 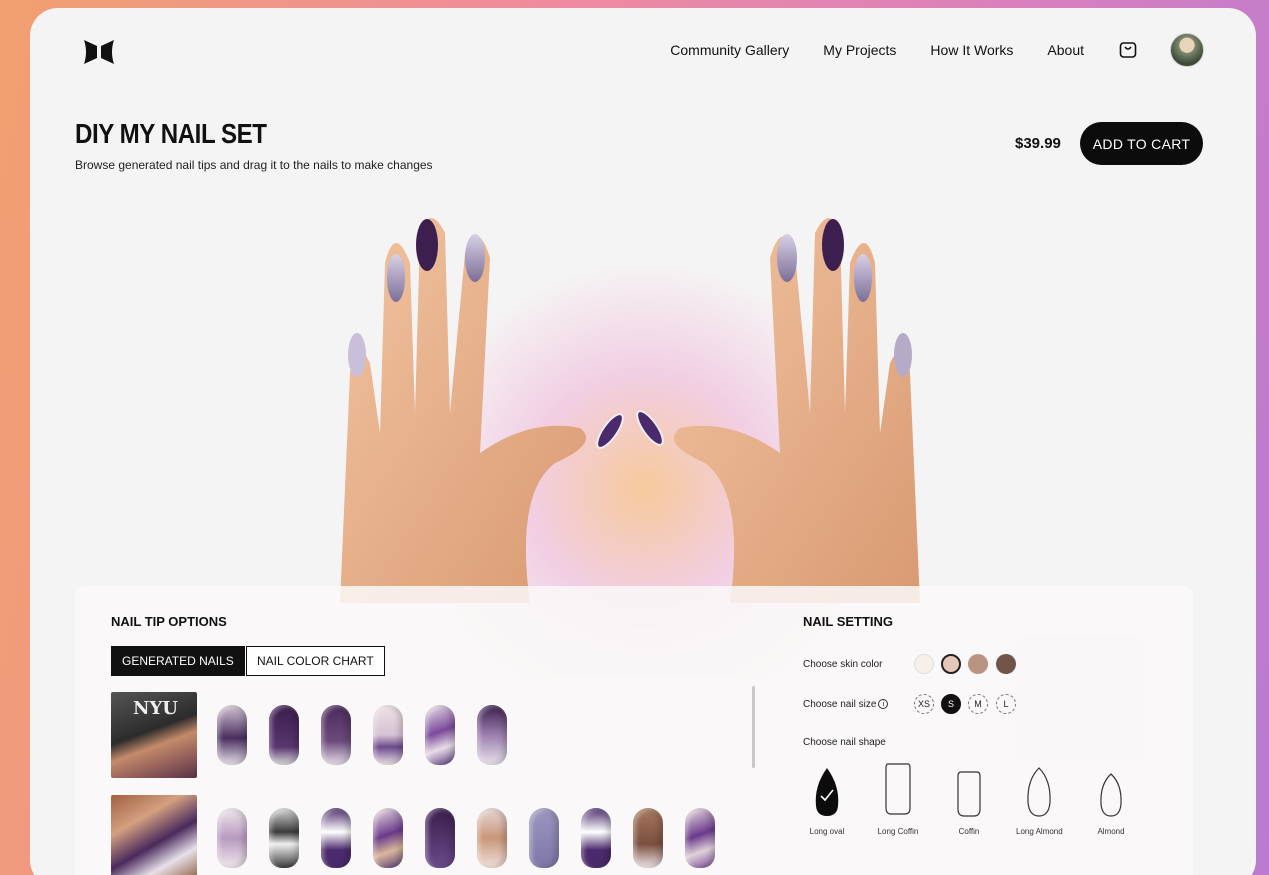 I want to click on thumbnail-text: NYU, so click(x=155, y=708).